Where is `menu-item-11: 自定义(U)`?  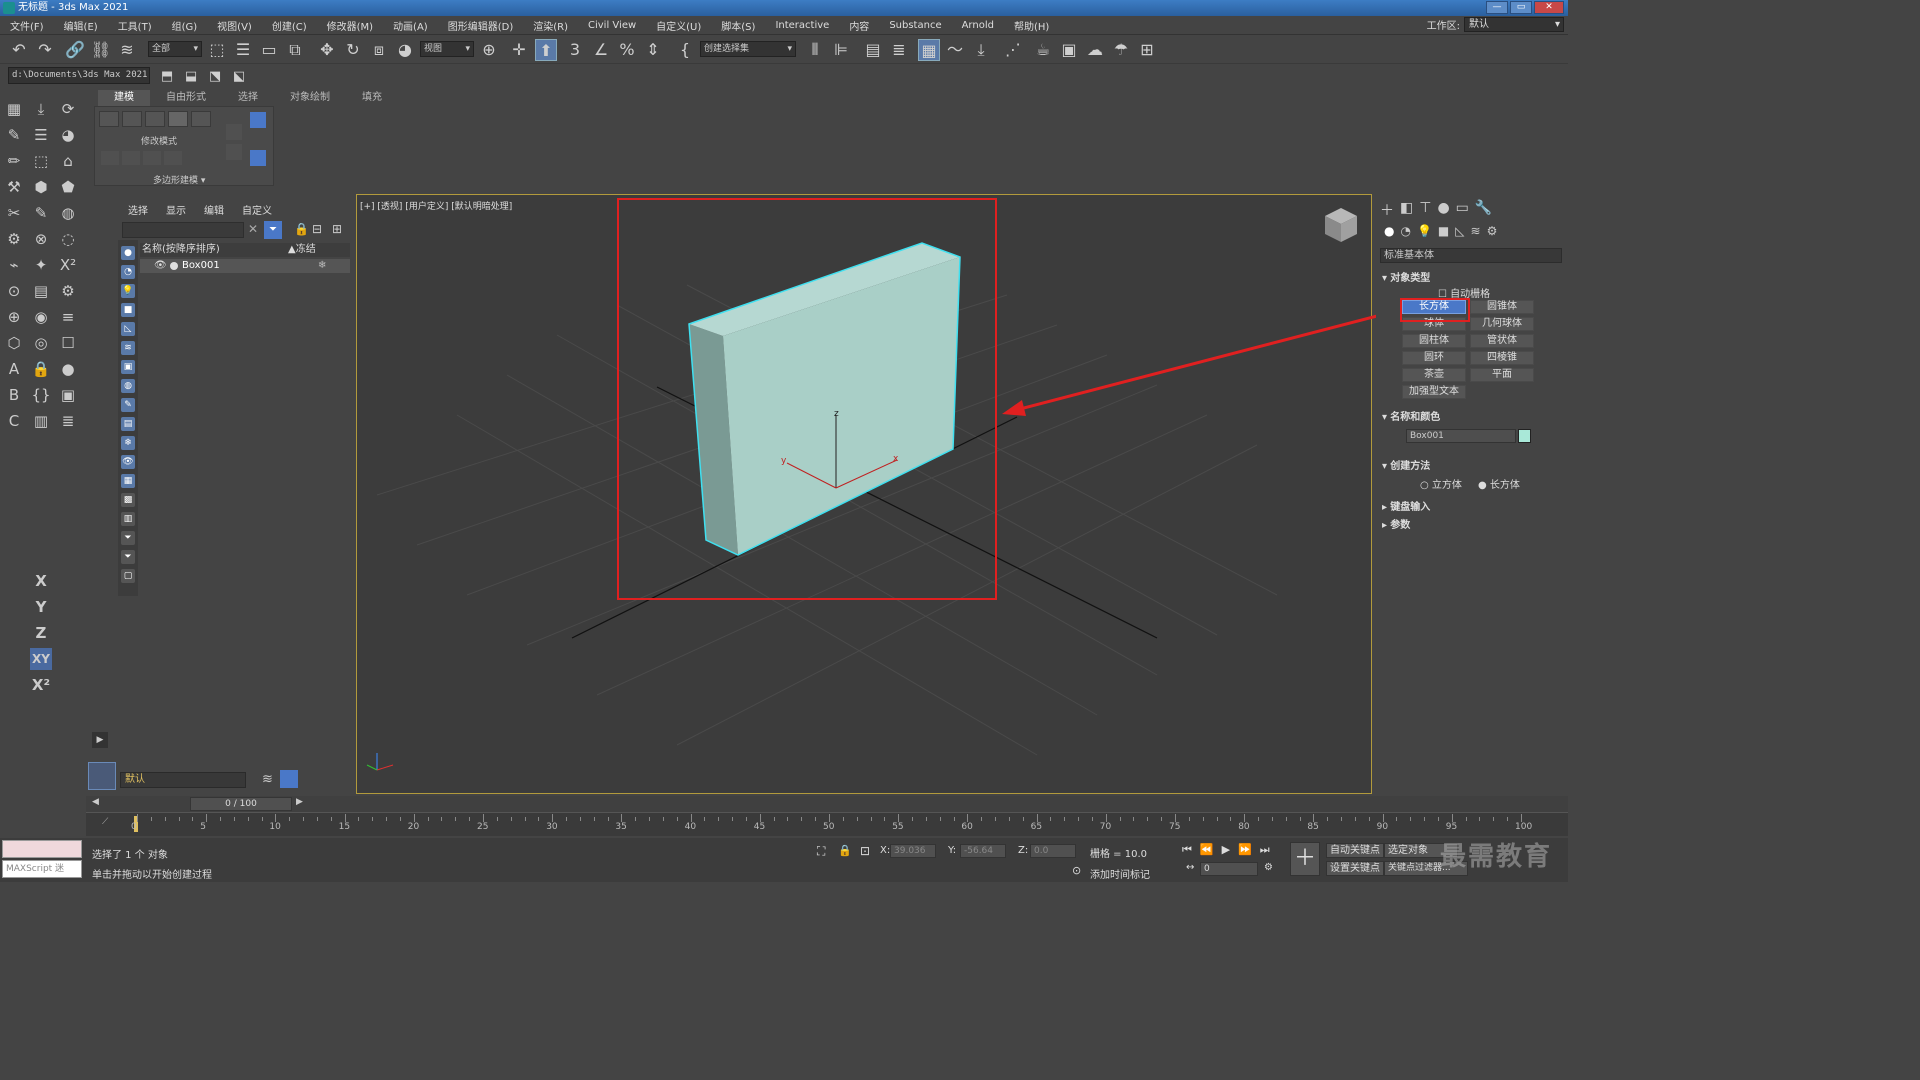 menu-item-11: 自定义(U) is located at coordinates (678, 25).